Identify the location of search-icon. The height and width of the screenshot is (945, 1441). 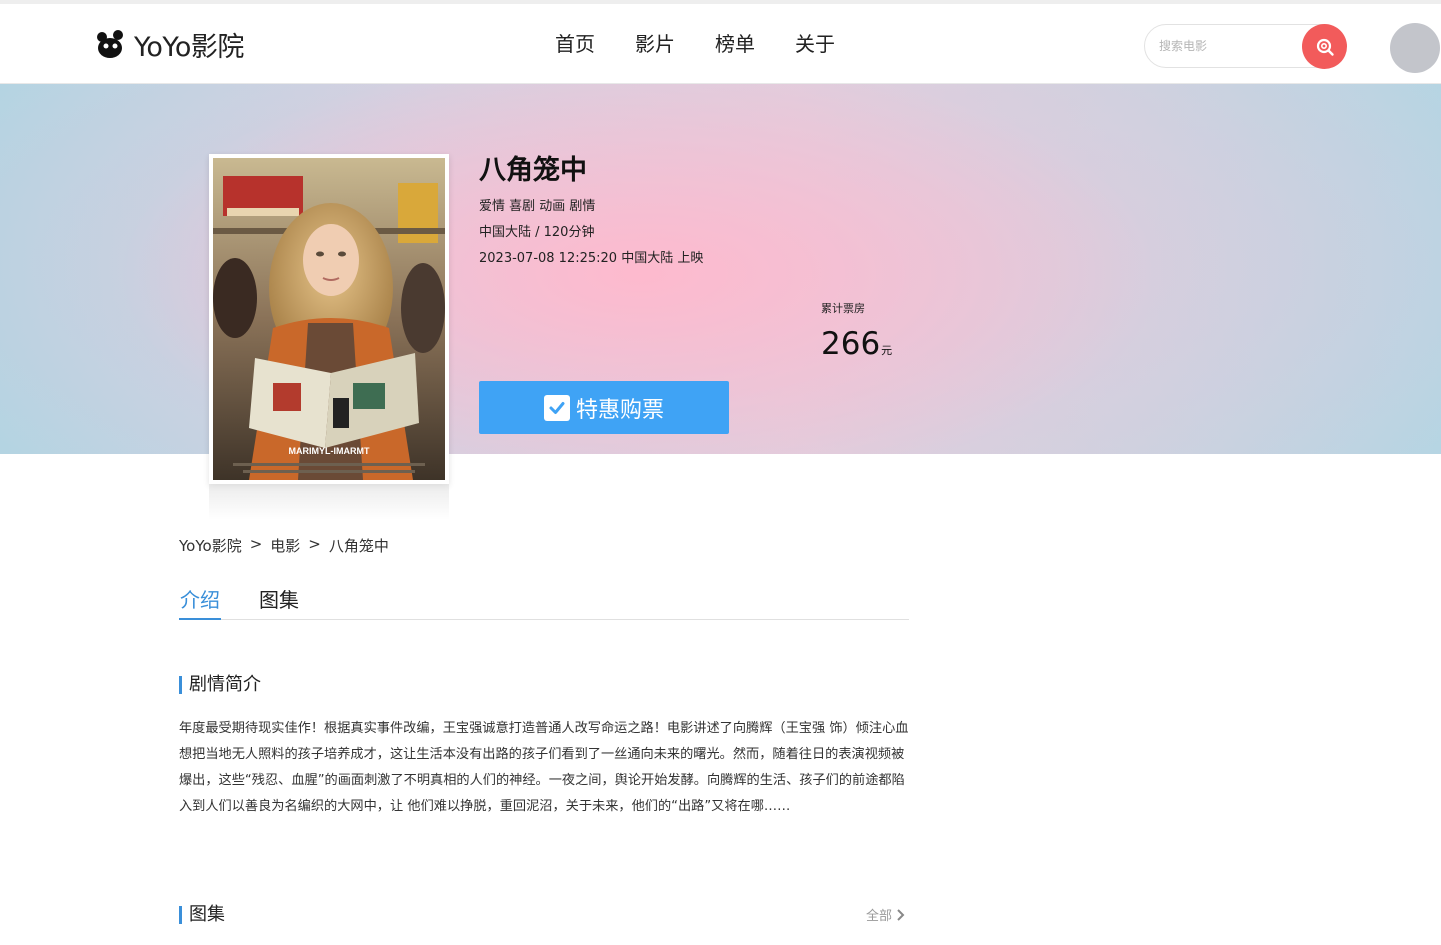
(1325, 47).